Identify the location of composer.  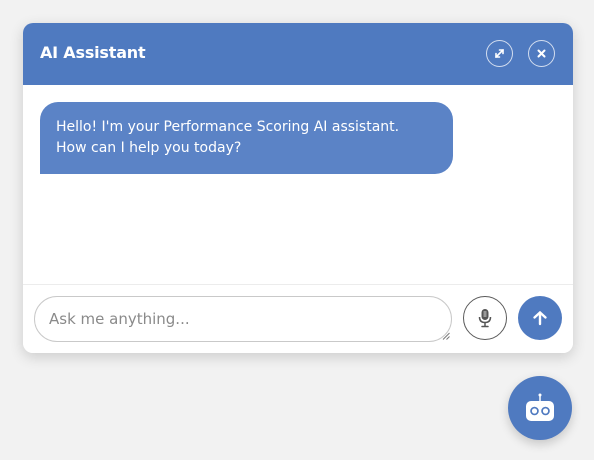
(298, 318).